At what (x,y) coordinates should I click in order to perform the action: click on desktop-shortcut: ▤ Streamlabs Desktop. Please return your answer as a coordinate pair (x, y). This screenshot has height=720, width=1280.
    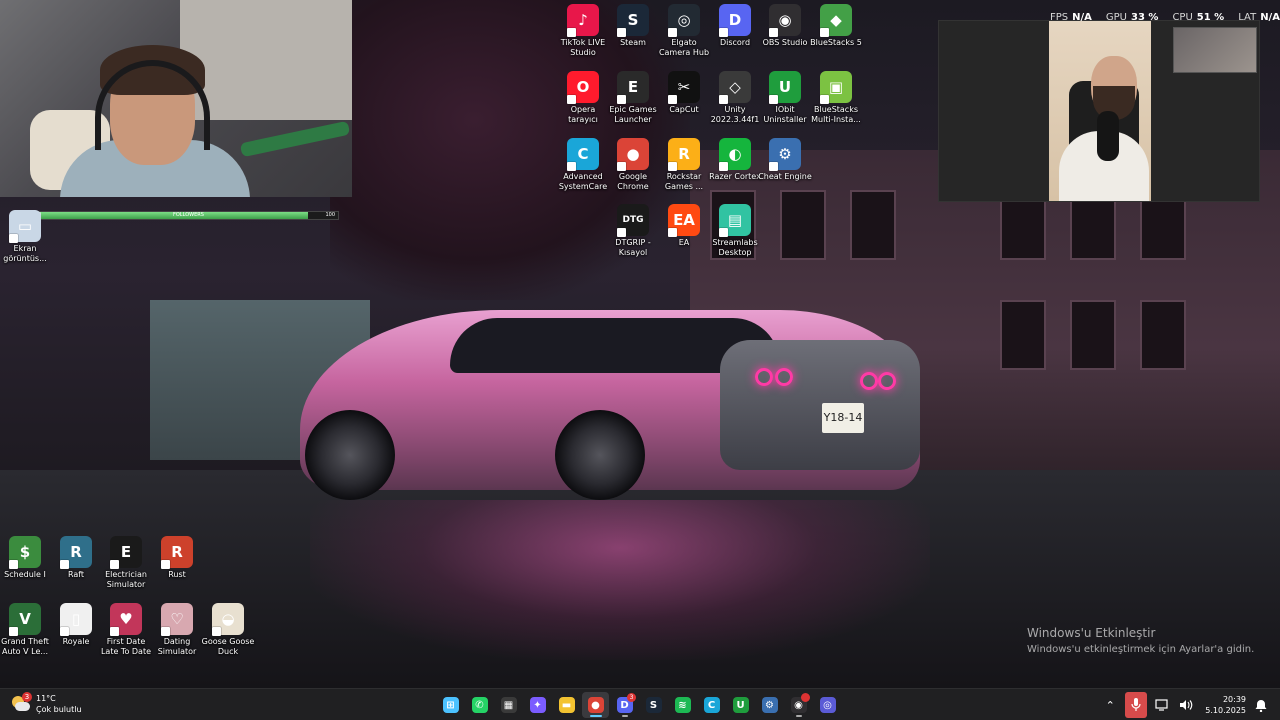
    Looking at the image, I should click on (735, 231).